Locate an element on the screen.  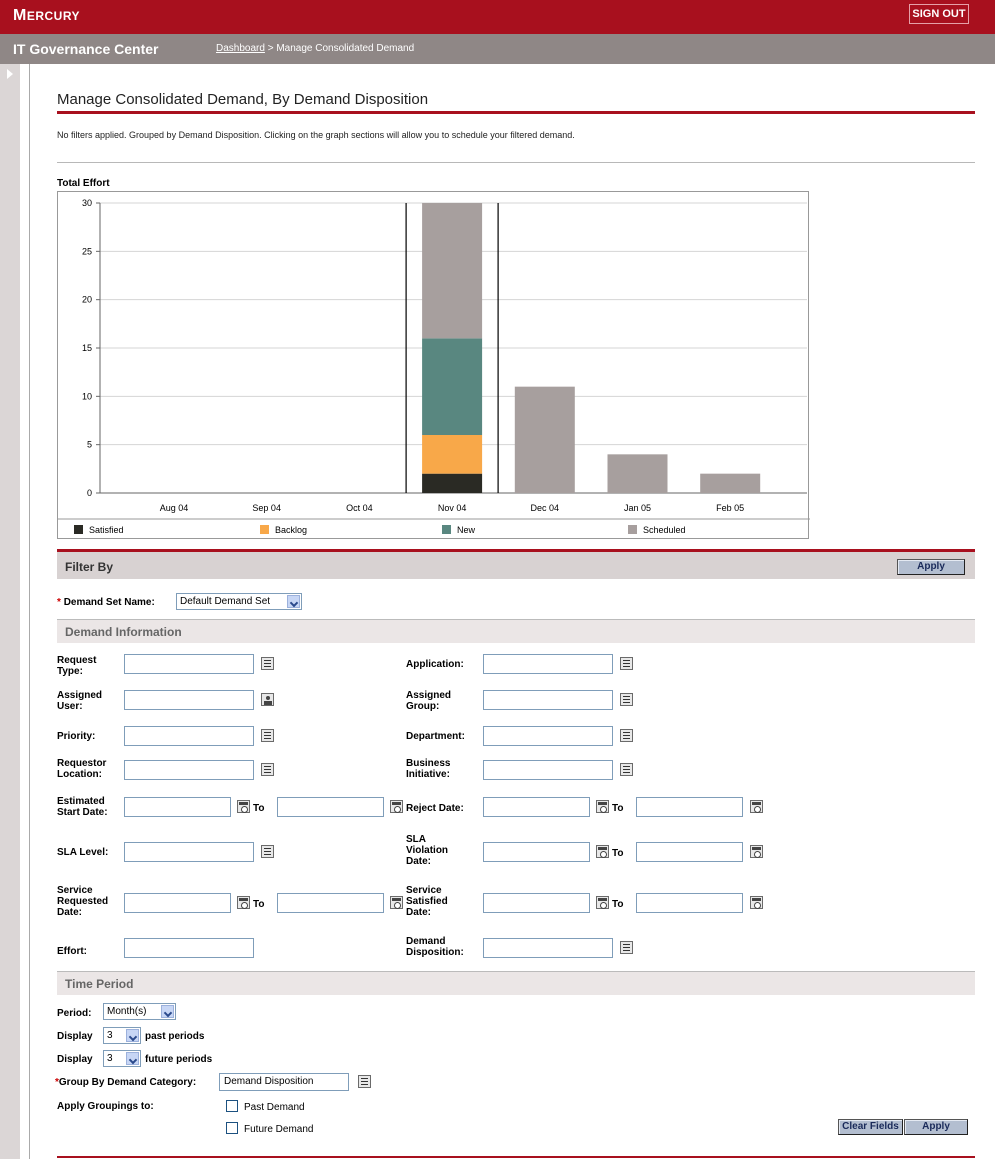
application-input is located at coordinates (548, 664).